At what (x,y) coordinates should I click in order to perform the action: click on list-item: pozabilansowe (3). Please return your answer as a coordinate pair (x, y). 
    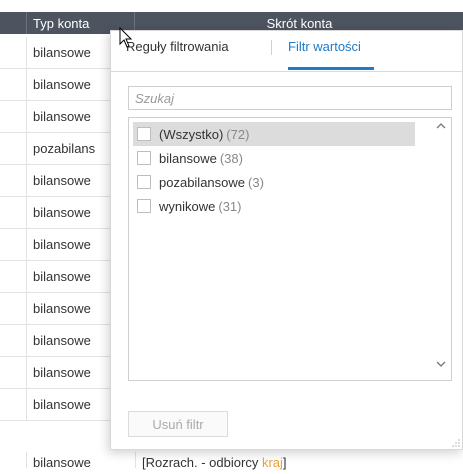
    Looking at the image, I should click on (274, 182).